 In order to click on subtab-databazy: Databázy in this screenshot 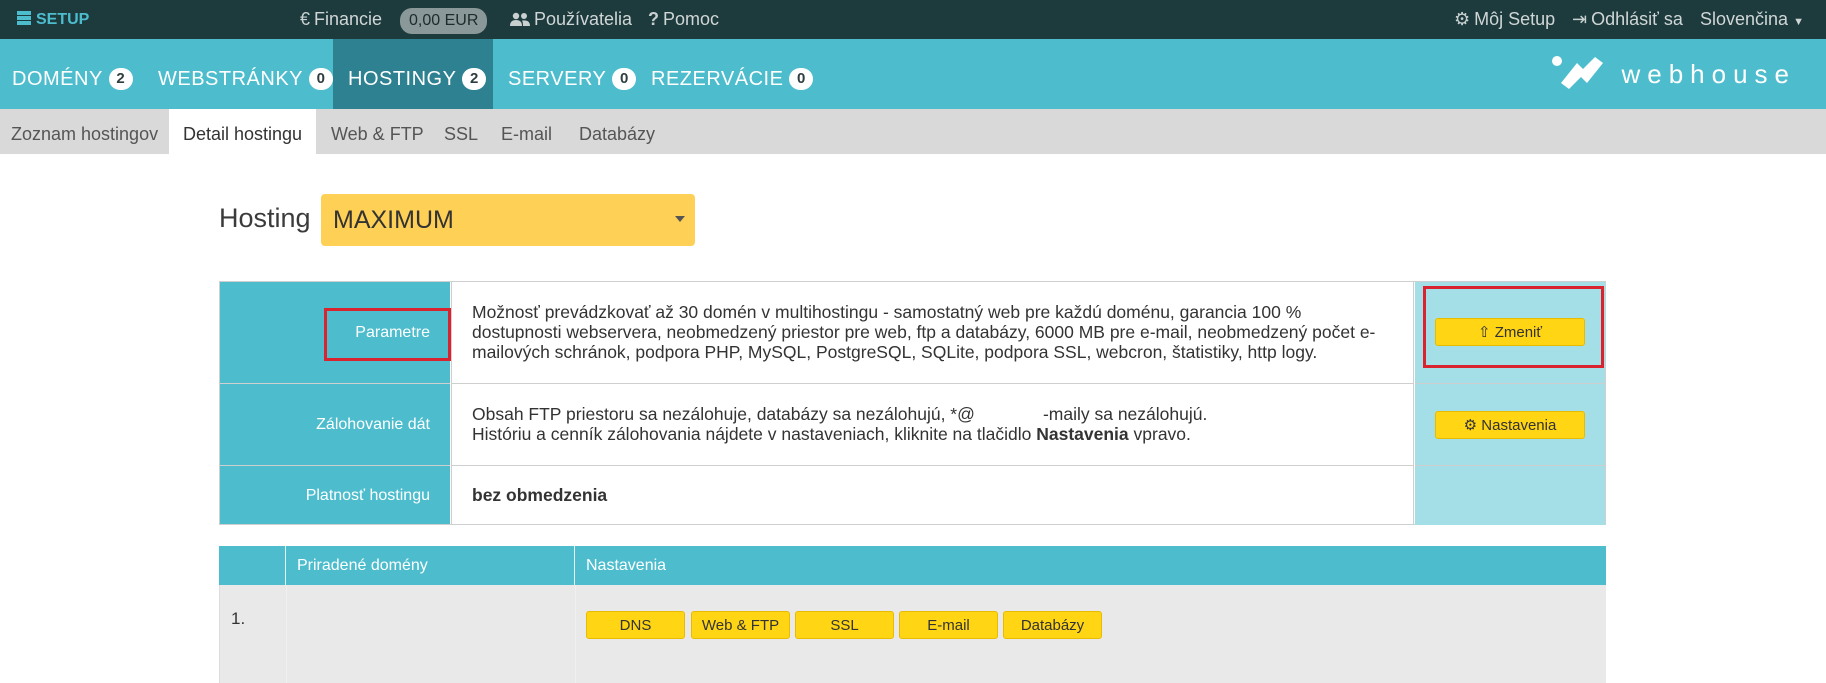, I will do `click(617, 131)`.